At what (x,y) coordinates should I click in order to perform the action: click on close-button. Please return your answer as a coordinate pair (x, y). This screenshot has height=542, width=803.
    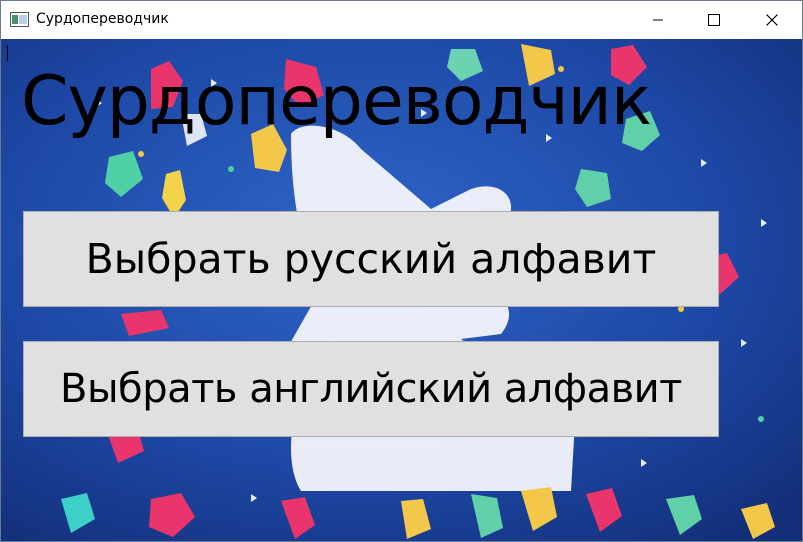
    Looking at the image, I should click on (772, 20).